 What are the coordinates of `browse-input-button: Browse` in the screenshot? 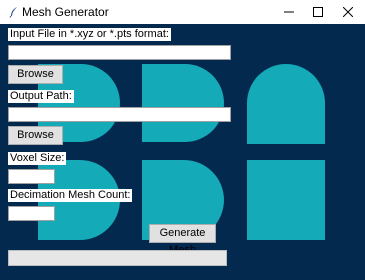 It's located at (35, 74).